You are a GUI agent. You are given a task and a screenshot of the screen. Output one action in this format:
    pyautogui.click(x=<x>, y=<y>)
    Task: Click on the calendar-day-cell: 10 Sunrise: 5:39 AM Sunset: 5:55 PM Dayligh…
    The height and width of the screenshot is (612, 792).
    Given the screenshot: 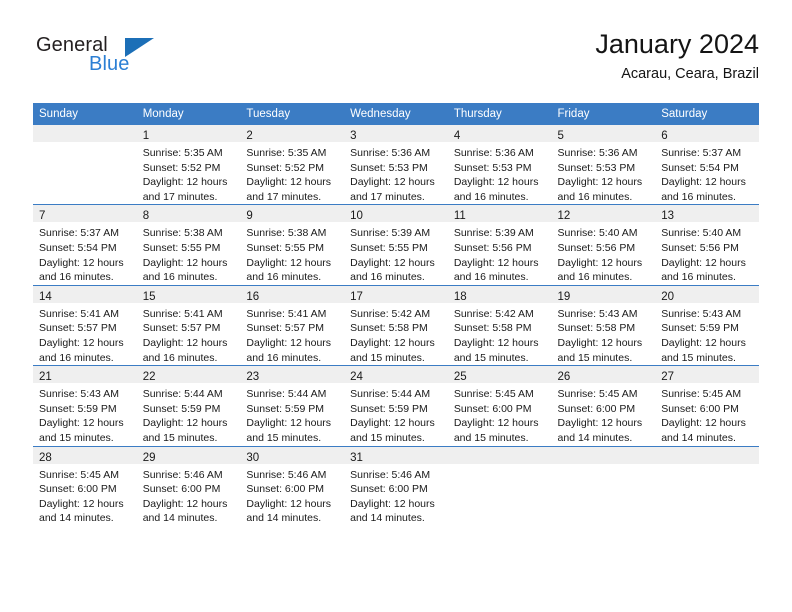 What is the action you would take?
    pyautogui.click(x=396, y=245)
    